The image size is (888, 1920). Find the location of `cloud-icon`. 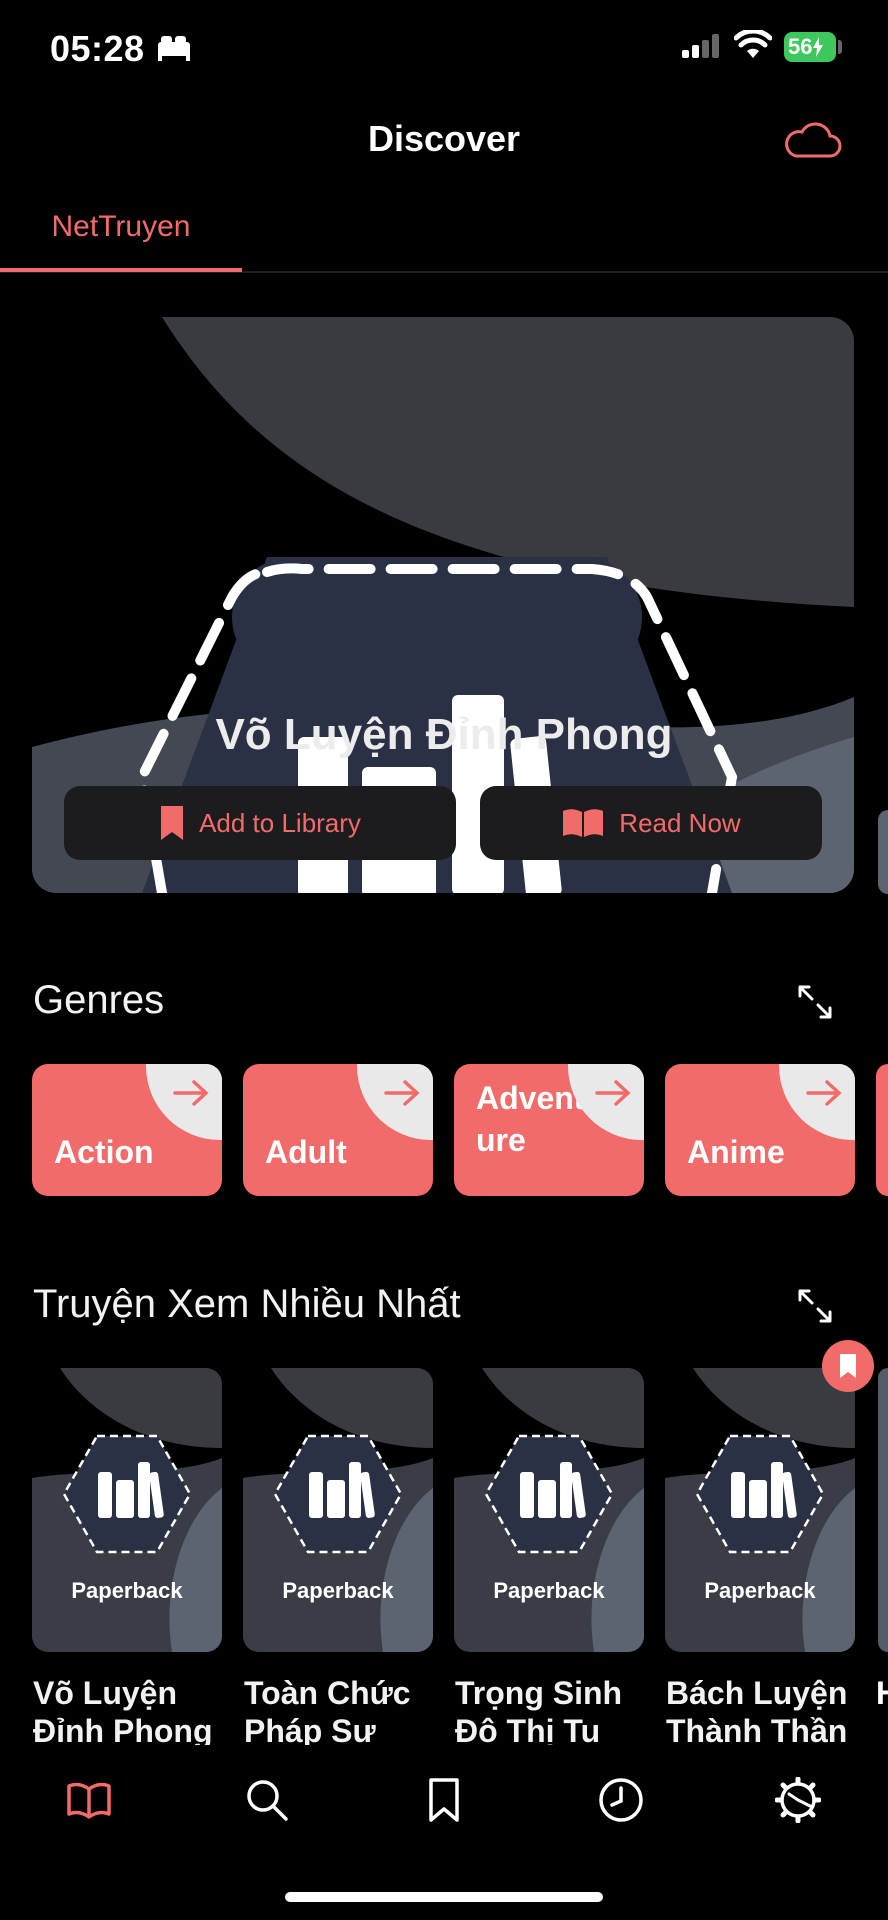

cloud-icon is located at coordinates (812, 139).